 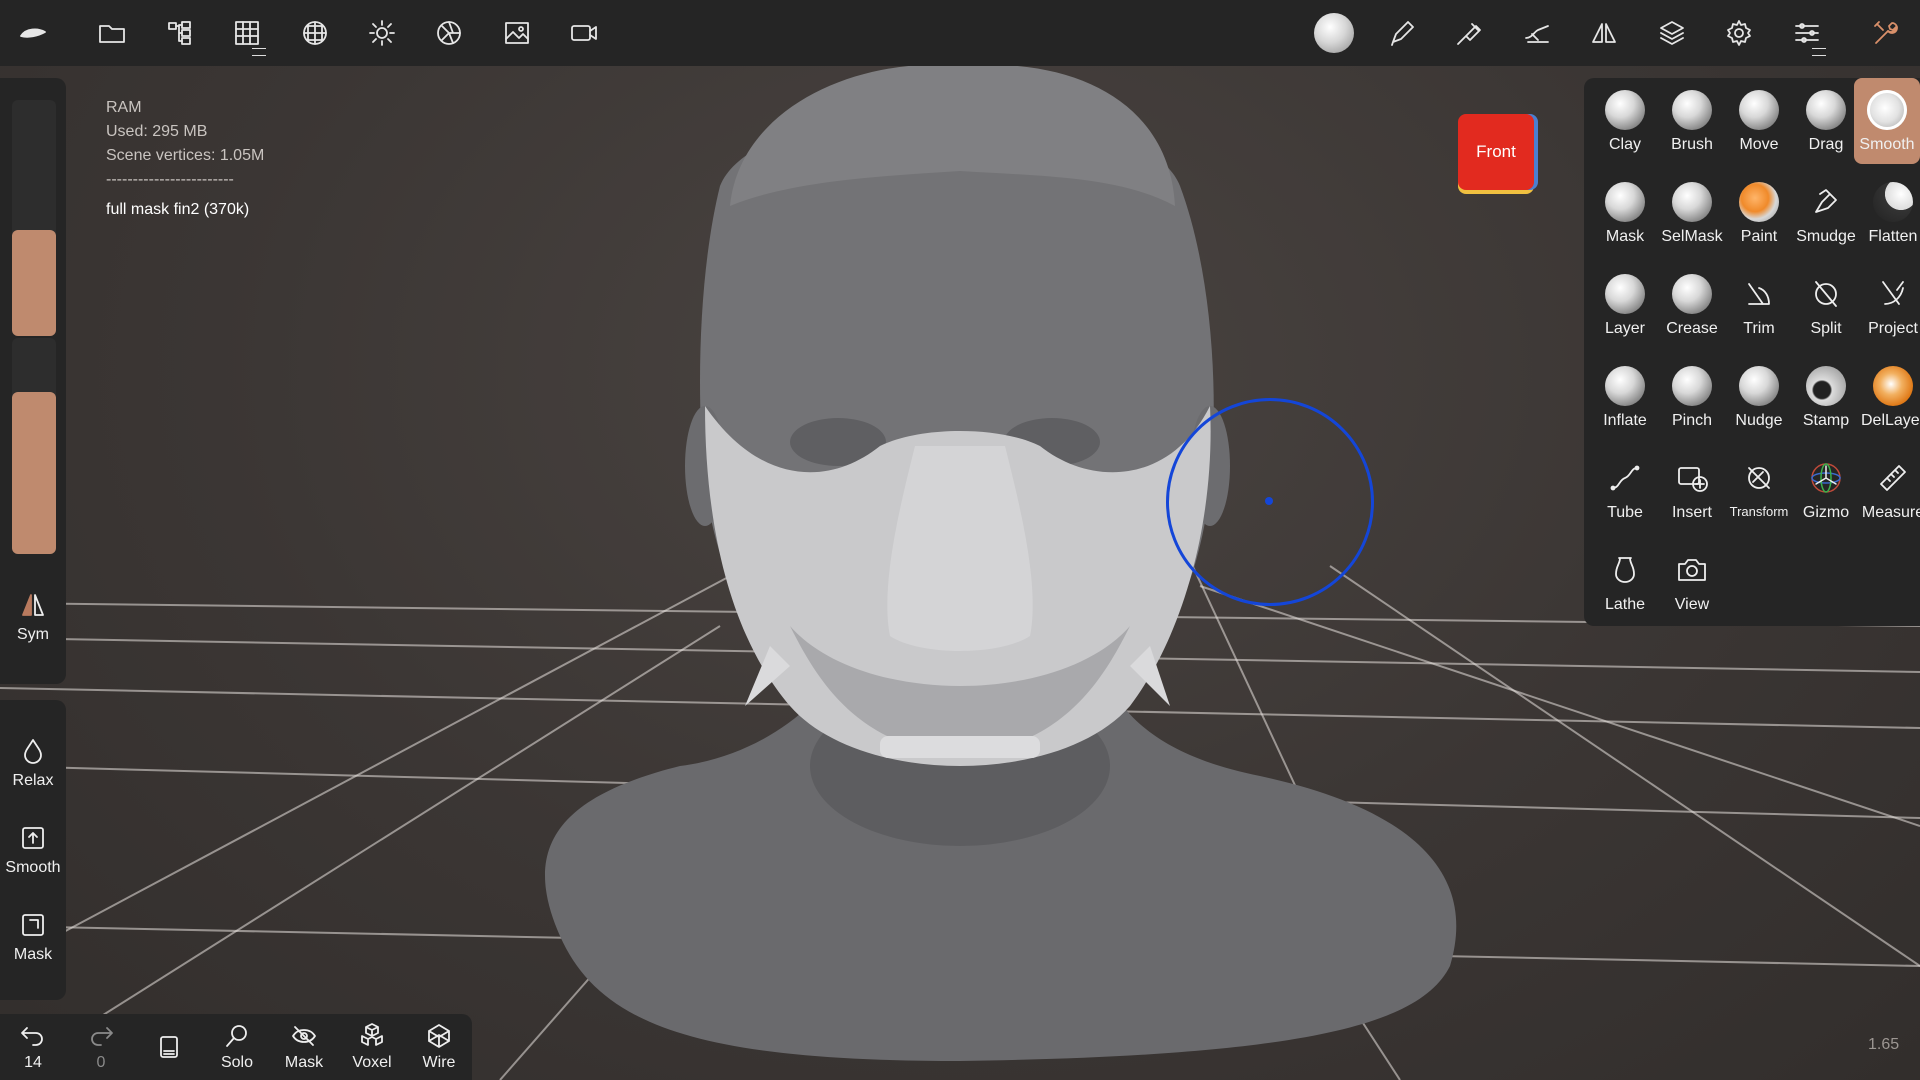 I want to click on stroke-icon, so click(x=1537, y=33).